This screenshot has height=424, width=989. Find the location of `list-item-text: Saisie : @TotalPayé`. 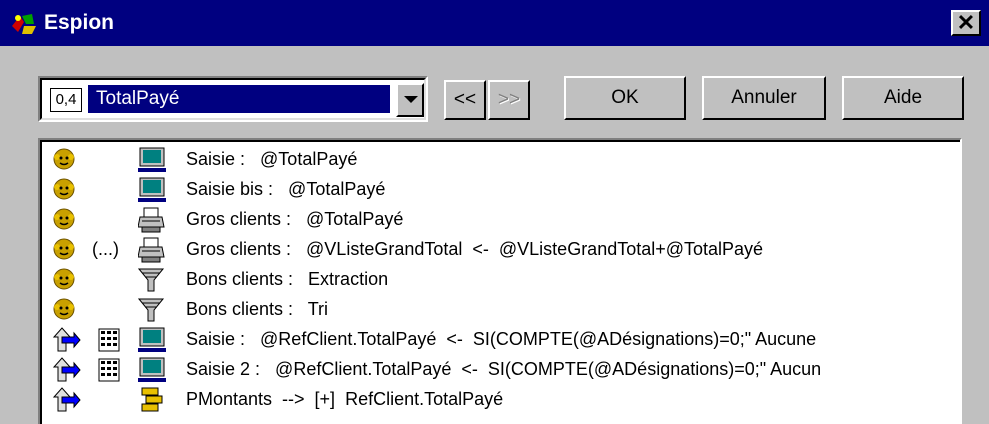

list-item-text: Saisie : @TotalPayé is located at coordinates (272, 159).